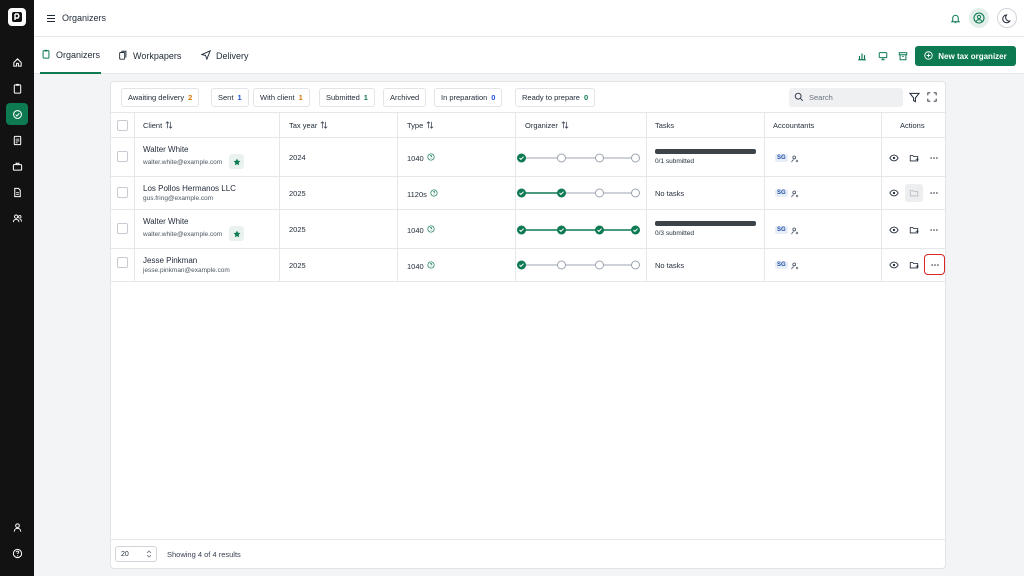 The height and width of the screenshot is (576, 1024). What do you see at coordinates (17, 527) in the screenshot?
I see `profile-nav-icon` at bounding box center [17, 527].